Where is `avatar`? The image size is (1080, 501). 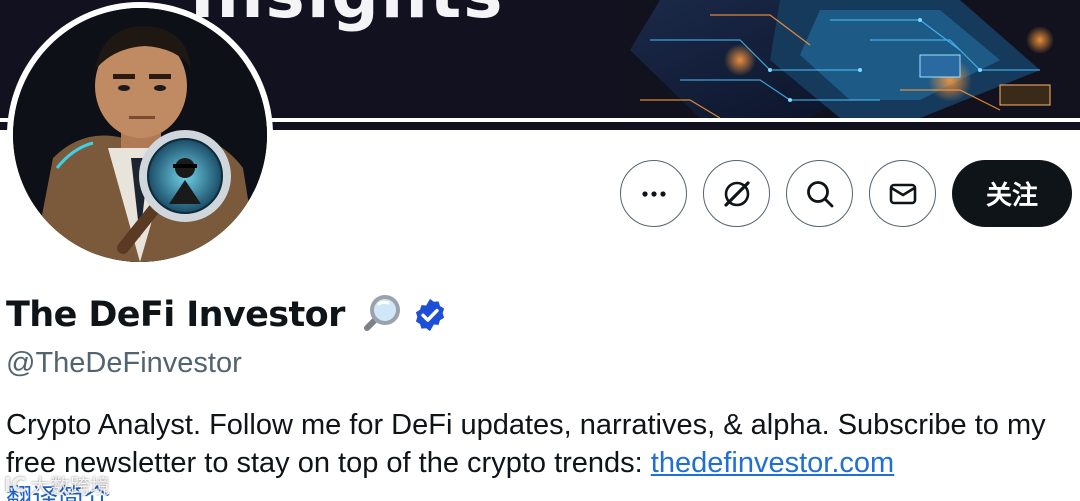
avatar is located at coordinates (140, 135).